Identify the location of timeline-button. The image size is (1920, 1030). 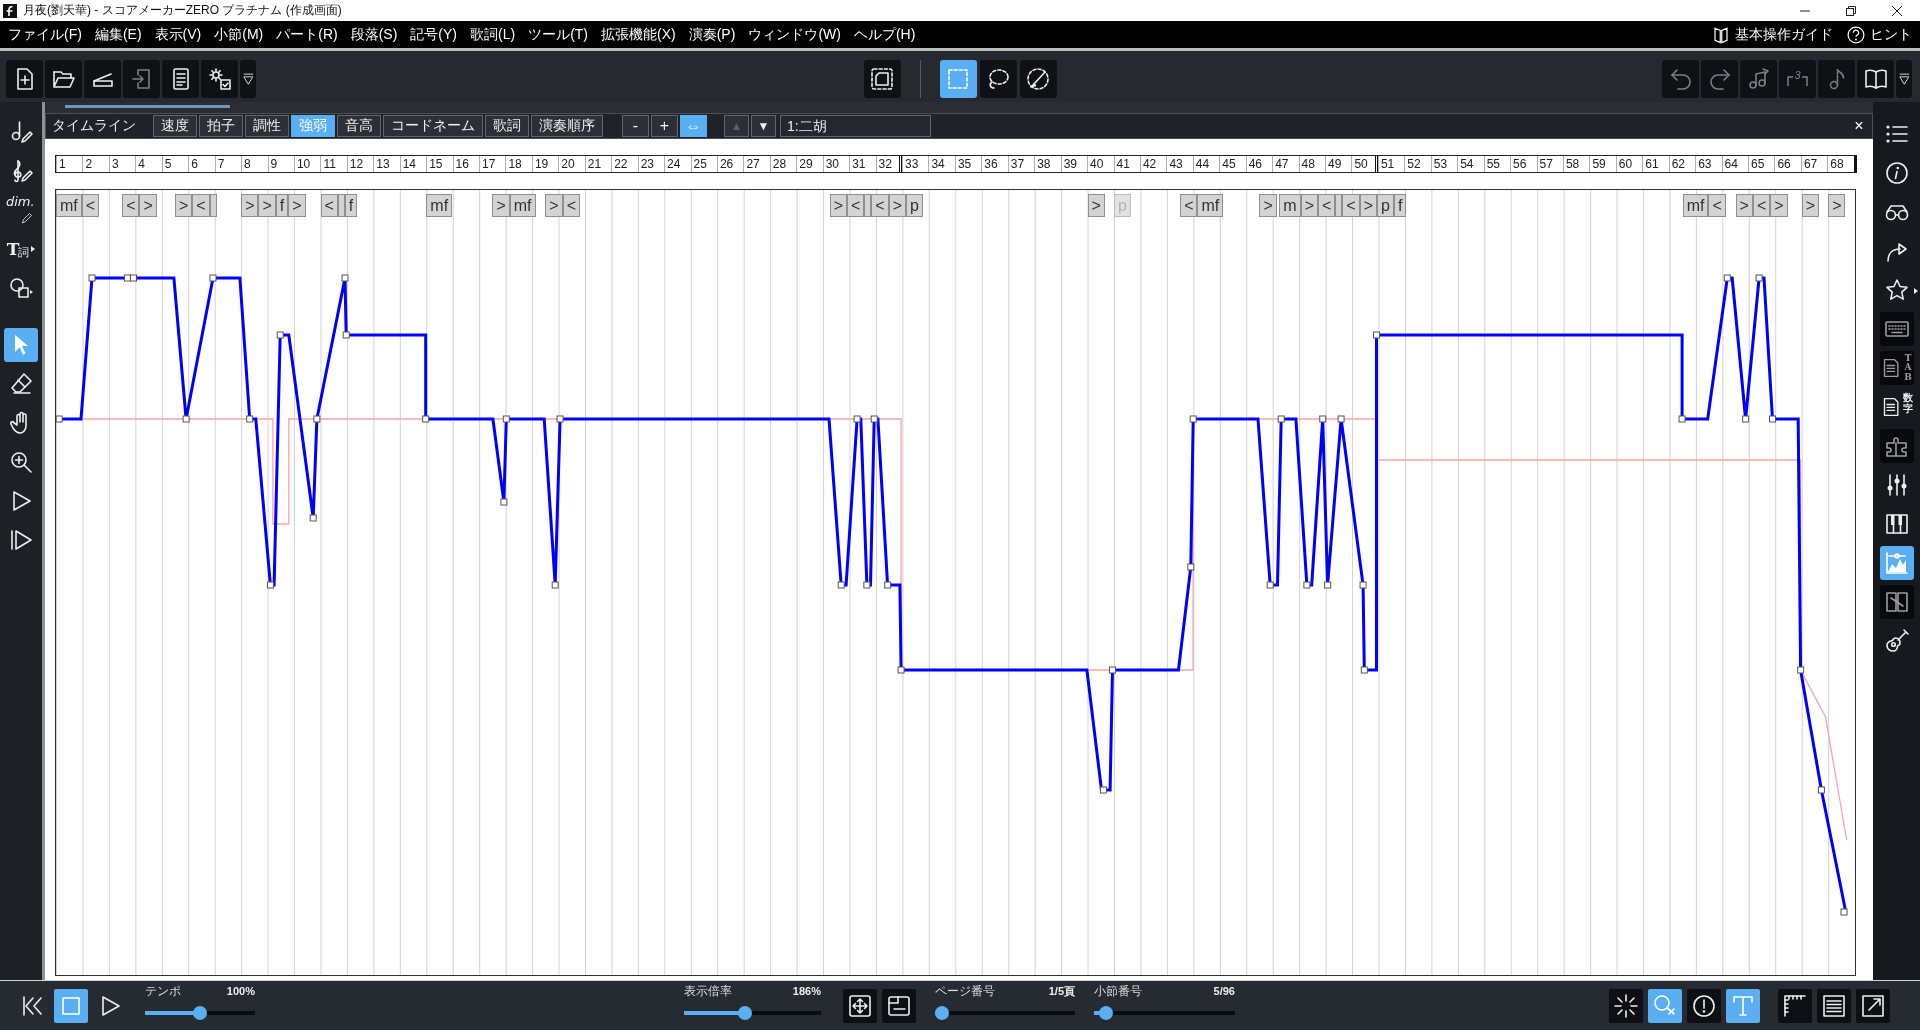
(1896, 563).